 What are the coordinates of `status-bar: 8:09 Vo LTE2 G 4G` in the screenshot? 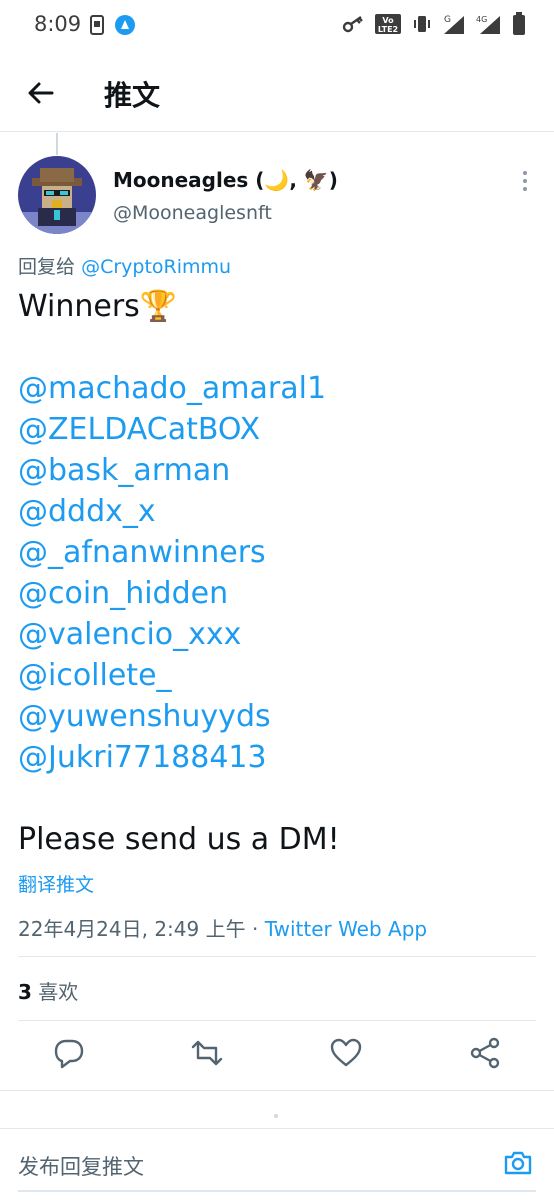 It's located at (277, 26).